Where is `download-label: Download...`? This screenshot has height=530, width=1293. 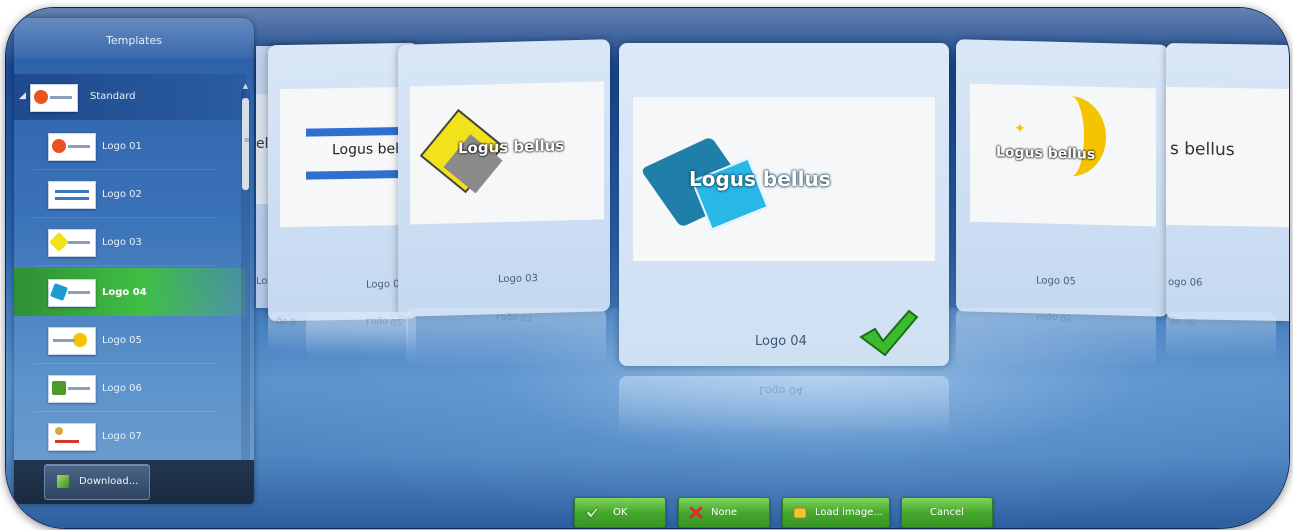
download-label: Download... is located at coordinates (109, 481).